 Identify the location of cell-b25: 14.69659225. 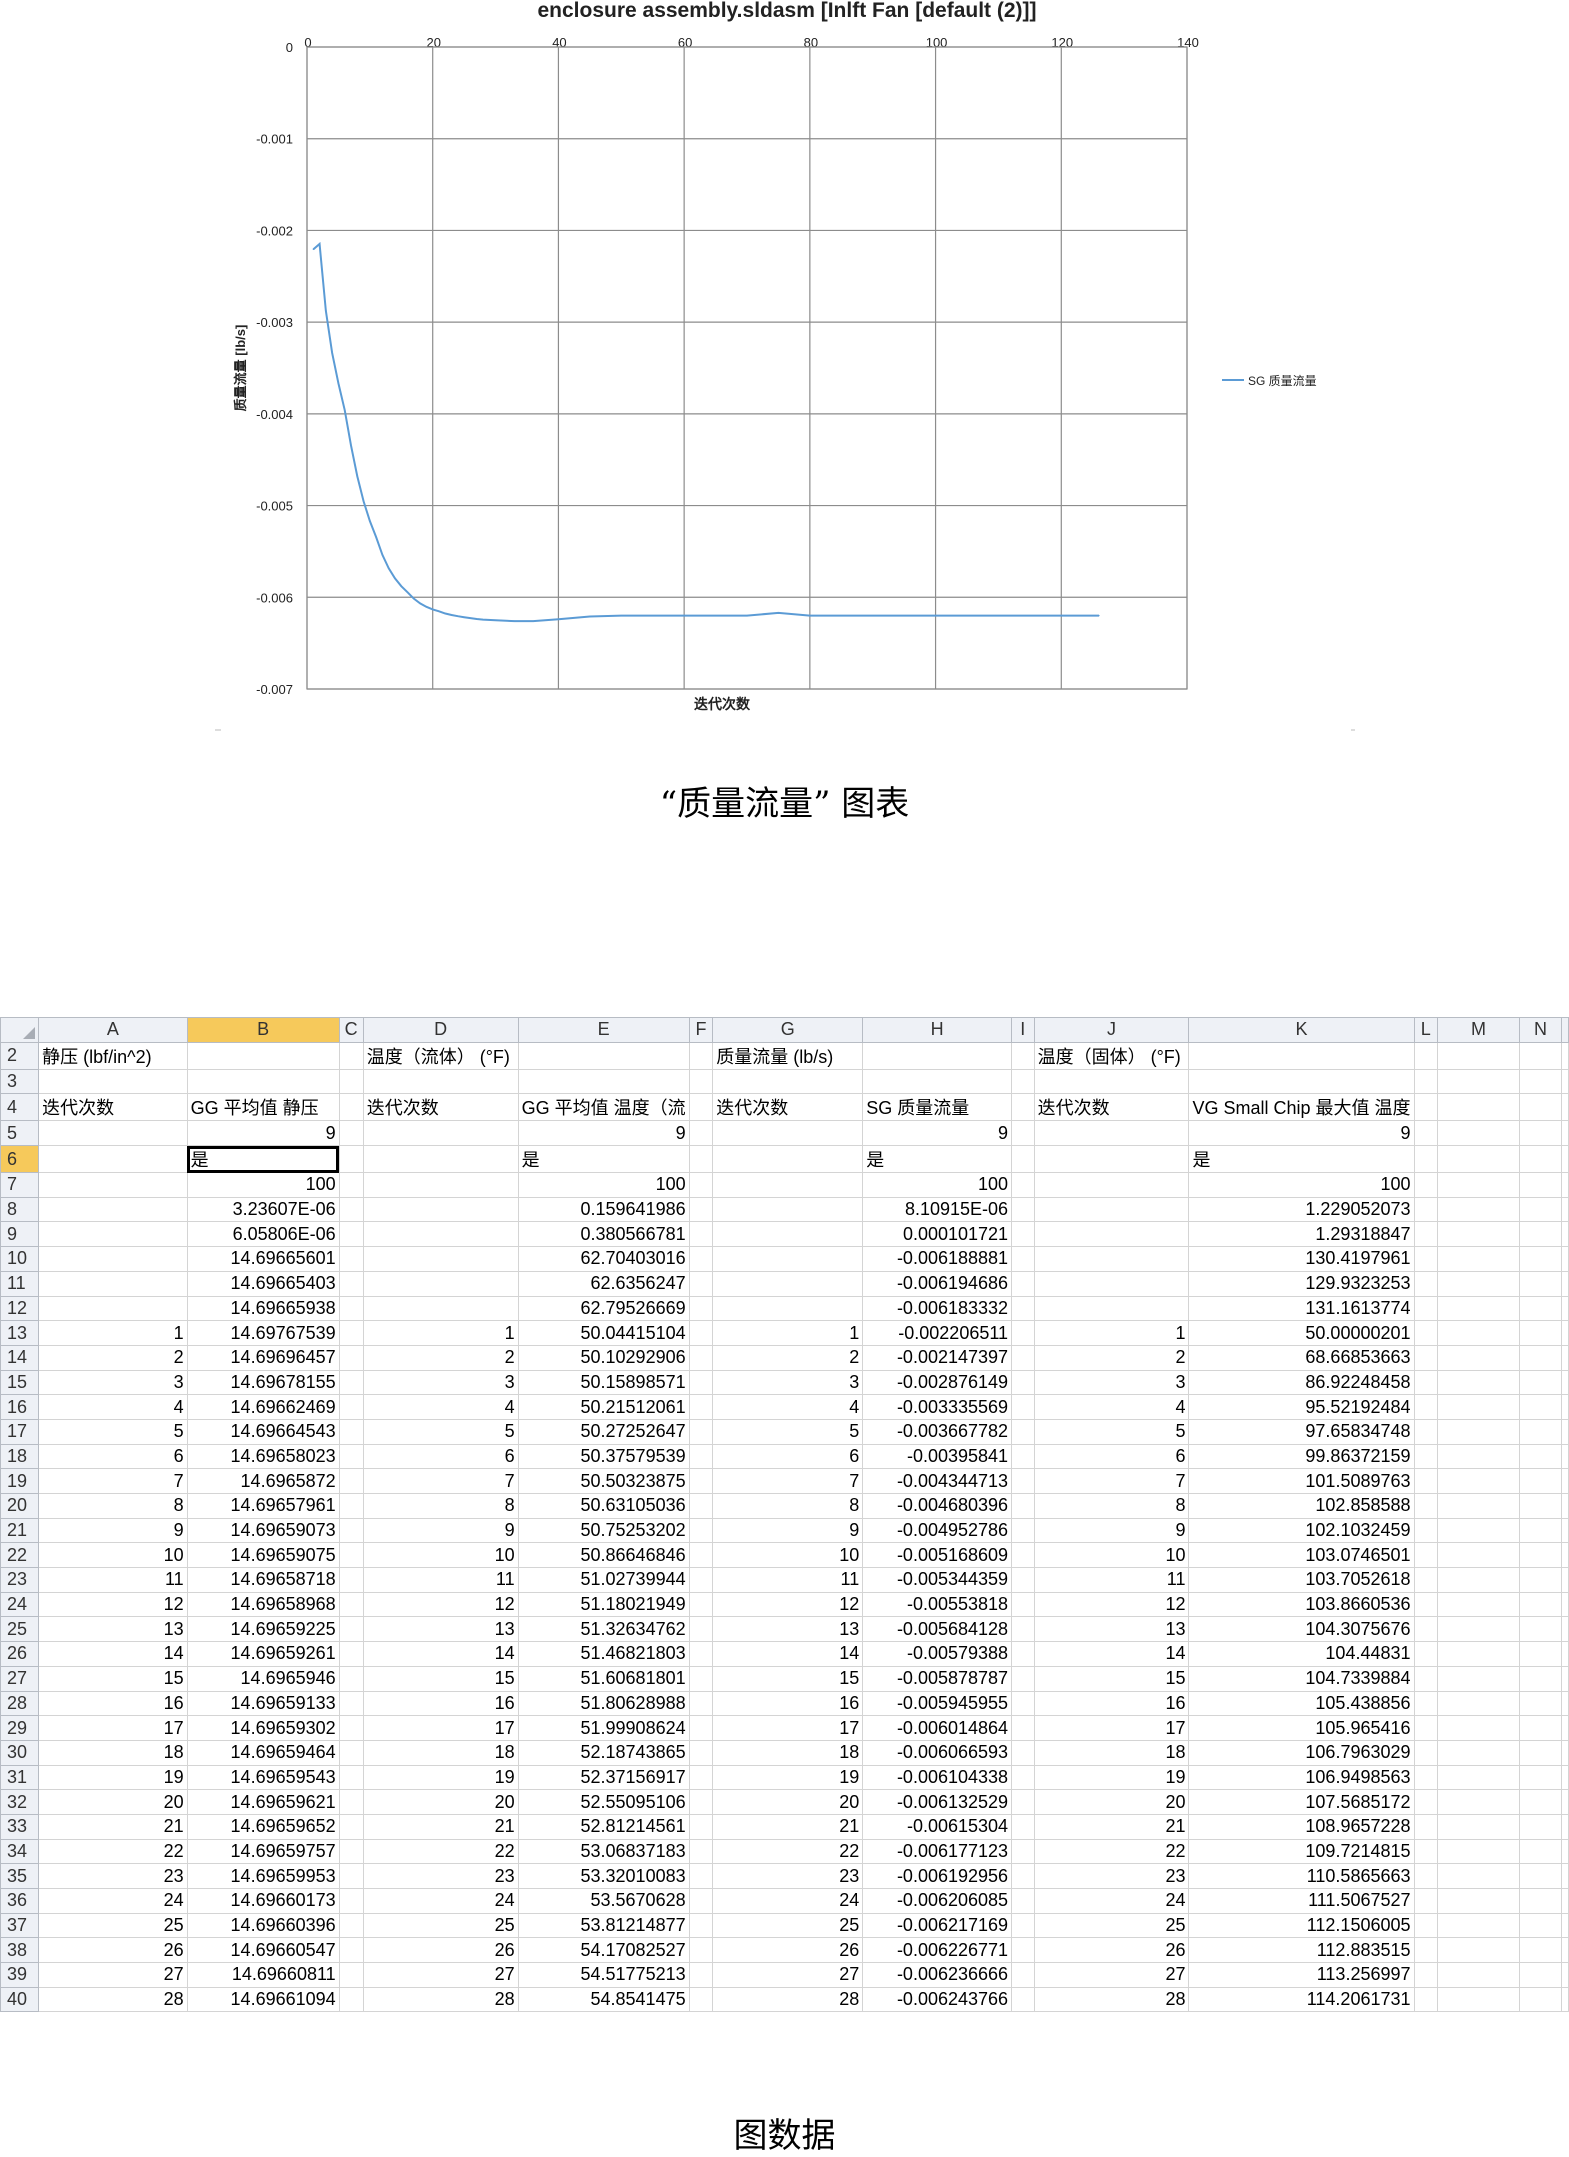
(263, 1629).